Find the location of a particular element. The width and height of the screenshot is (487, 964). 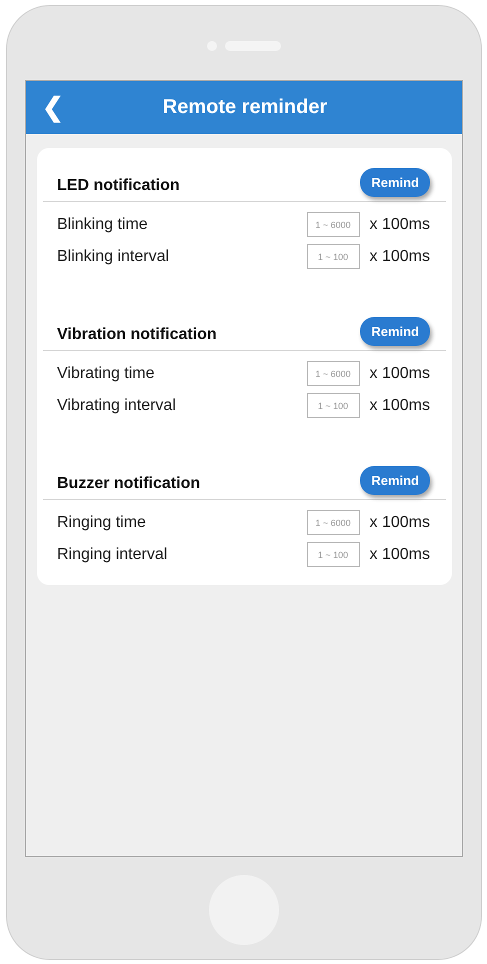

section-title: Vibration notification is located at coordinates (137, 335).